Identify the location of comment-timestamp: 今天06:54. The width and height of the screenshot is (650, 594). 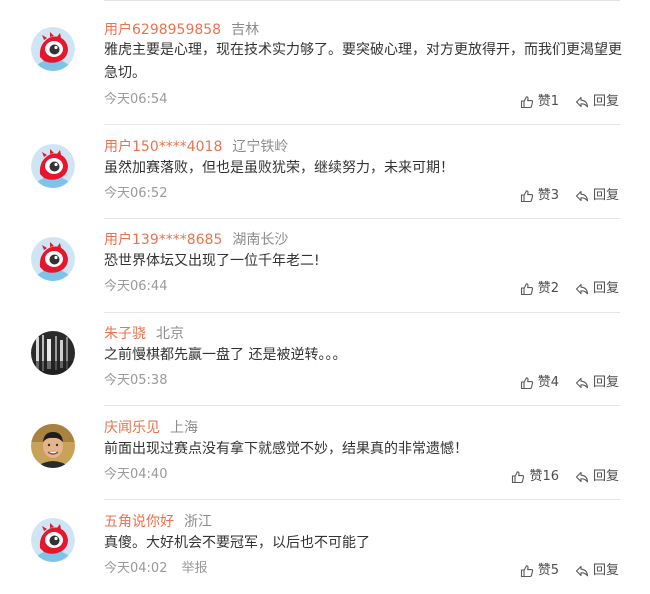
(136, 99).